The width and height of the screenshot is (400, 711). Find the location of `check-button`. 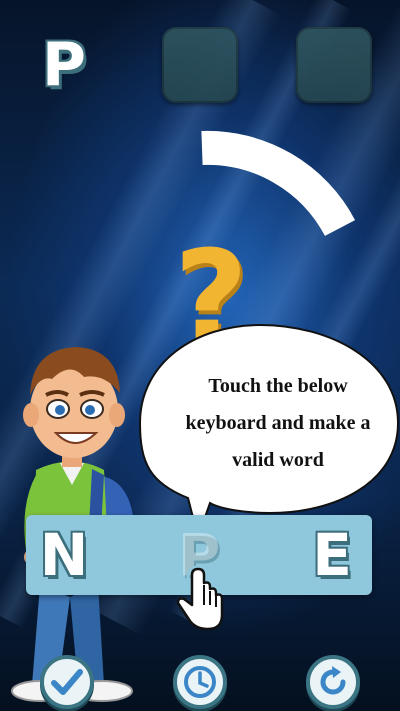

check-button is located at coordinates (67, 682).